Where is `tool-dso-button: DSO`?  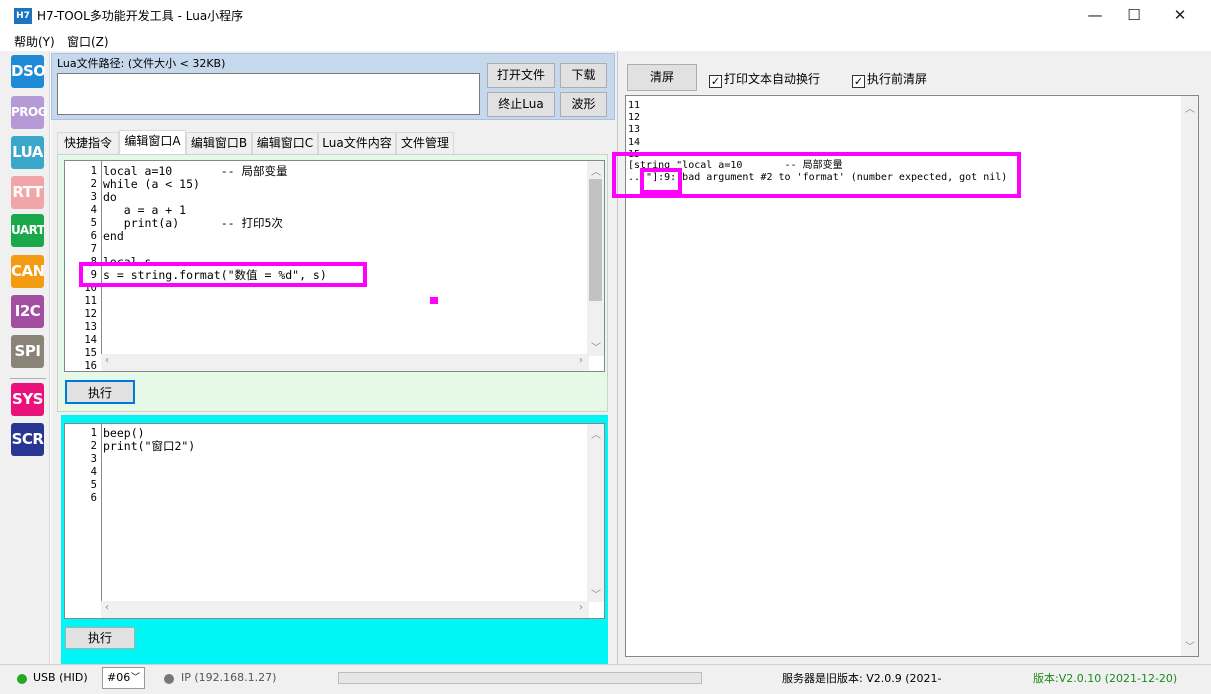
tool-dso-button: DSO is located at coordinates (28, 71).